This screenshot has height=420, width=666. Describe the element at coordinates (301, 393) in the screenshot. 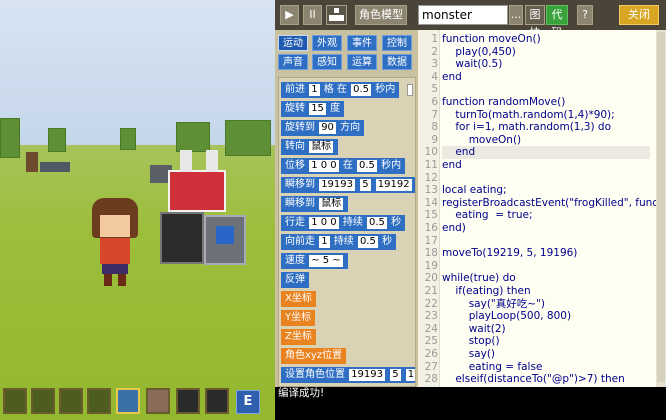

I see `compile-status-message: 编译成功!` at that location.